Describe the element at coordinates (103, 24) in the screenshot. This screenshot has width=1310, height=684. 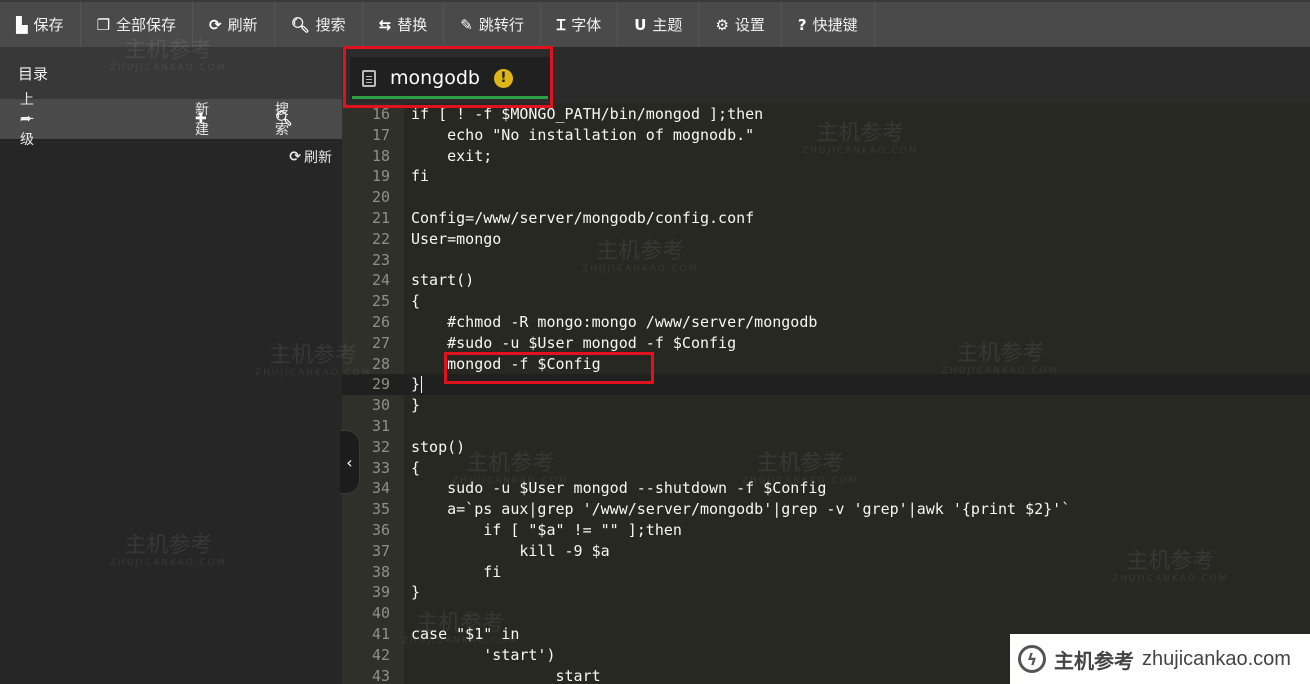
I see `save-all-icon: ❐` at that location.